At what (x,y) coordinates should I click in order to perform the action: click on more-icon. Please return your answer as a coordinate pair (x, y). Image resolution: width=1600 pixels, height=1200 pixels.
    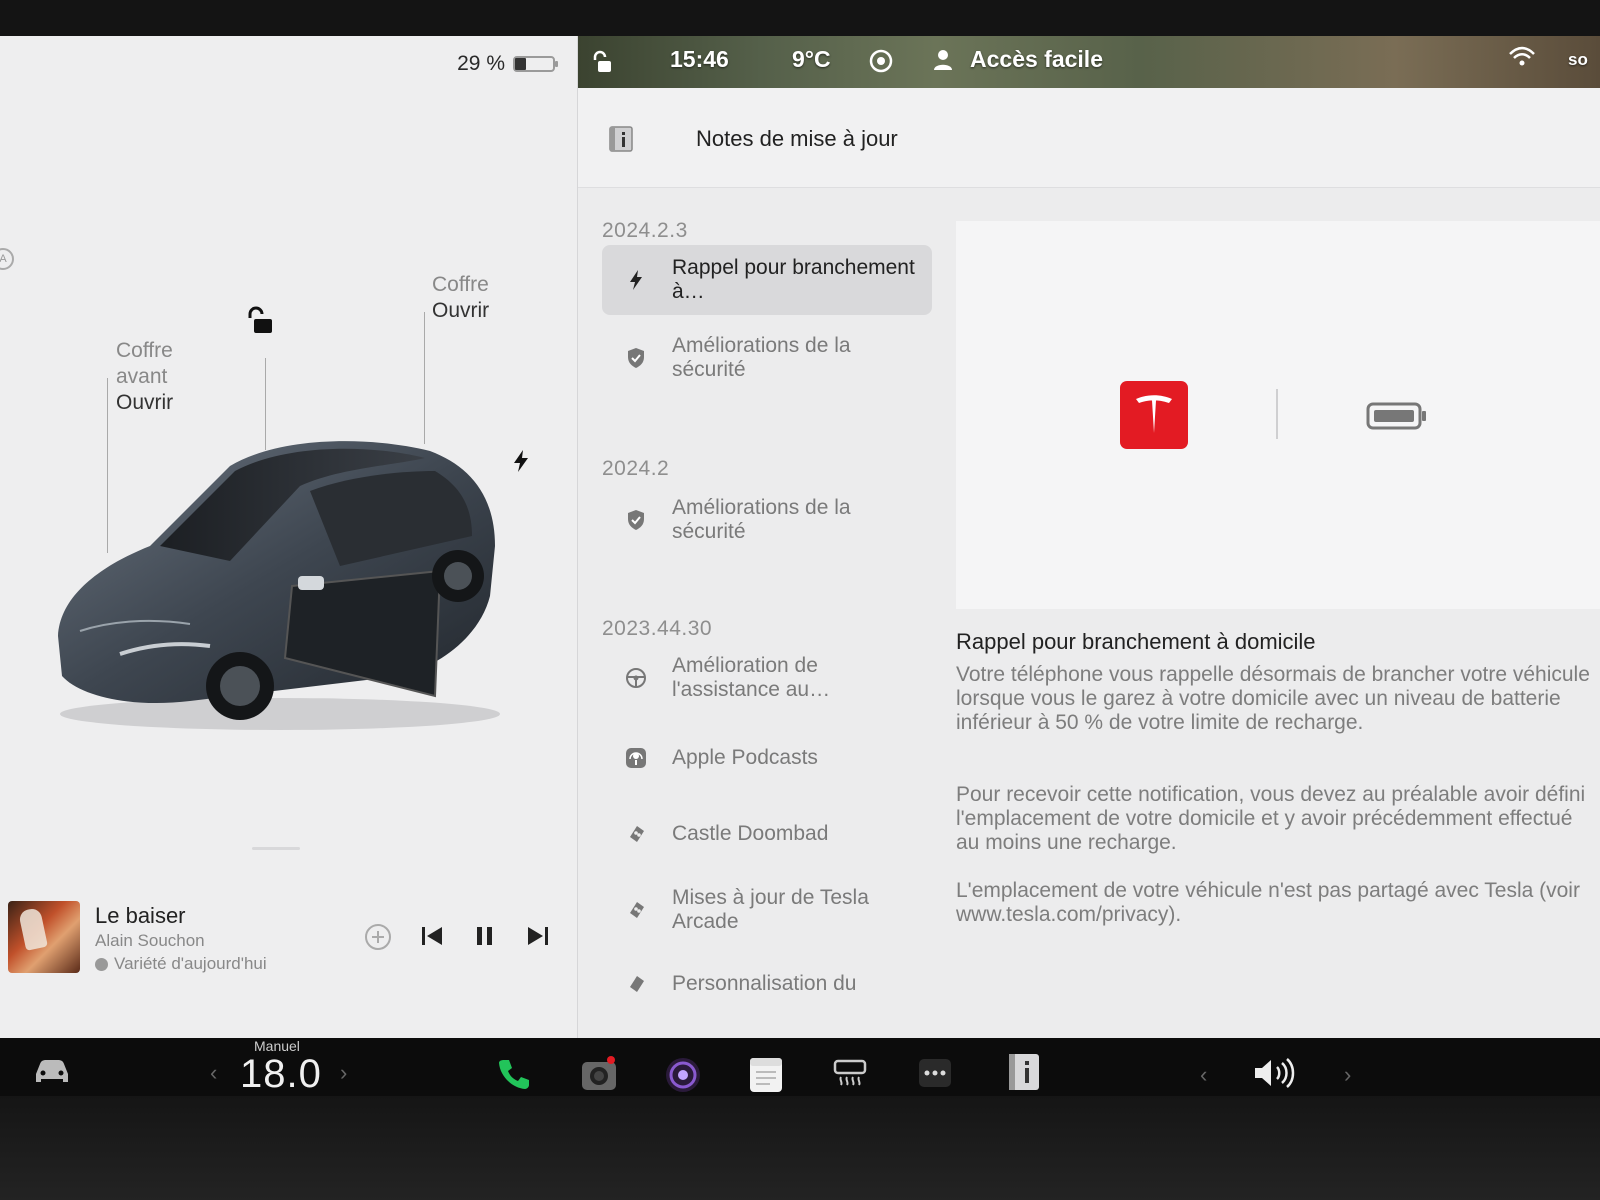
    Looking at the image, I should click on (935, 1075).